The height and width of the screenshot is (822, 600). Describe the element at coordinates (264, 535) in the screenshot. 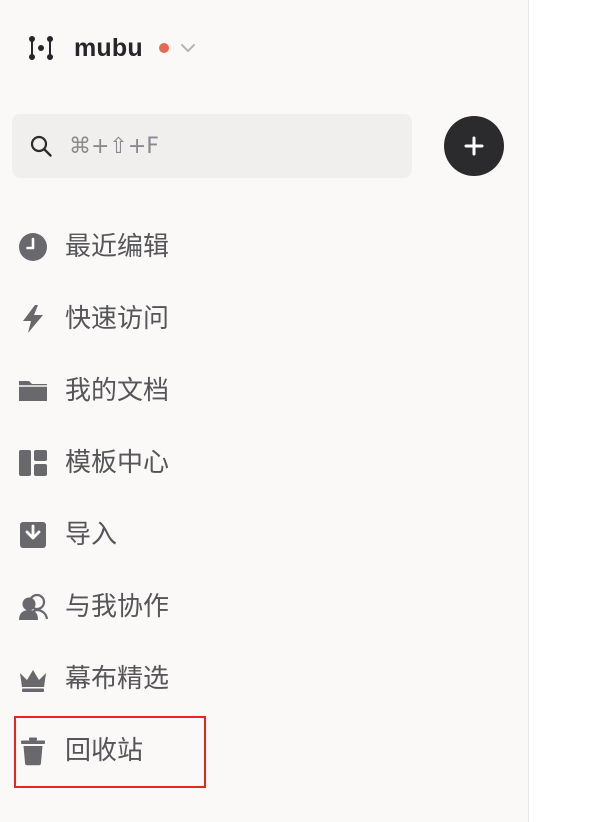

I see `sidebar-item-import: 导入` at that location.